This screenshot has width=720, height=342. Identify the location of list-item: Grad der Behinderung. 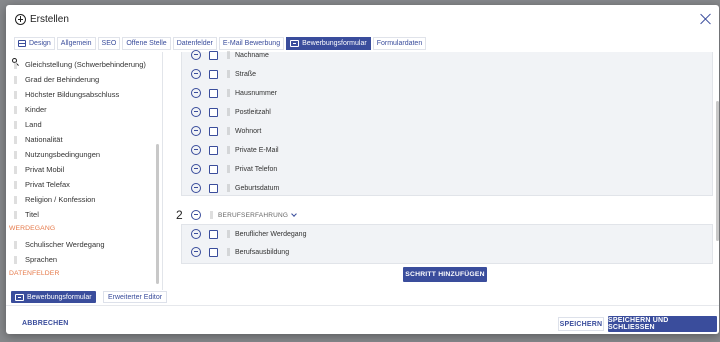
(81, 79).